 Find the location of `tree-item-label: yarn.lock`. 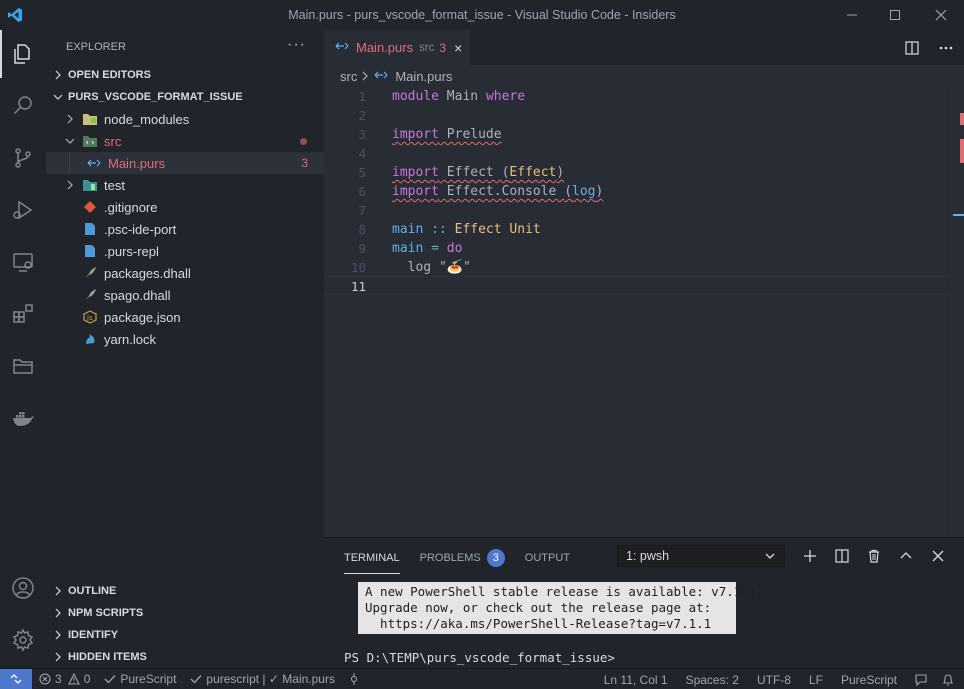

tree-item-label: yarn.lock is located at coordinates (130, 339).